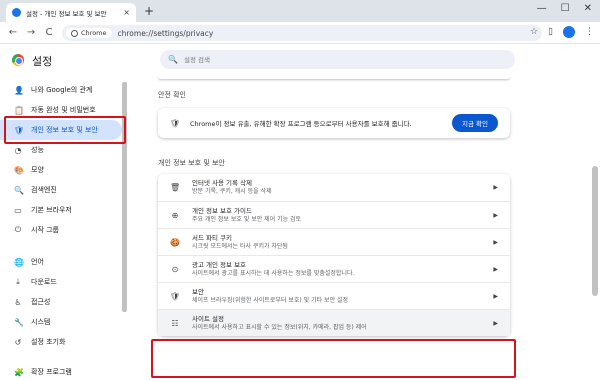 The height and width of the screenshot is (380, 600). I want to click on sidebar-item-accessibility: ♿ 접근성, so click(61, 302).